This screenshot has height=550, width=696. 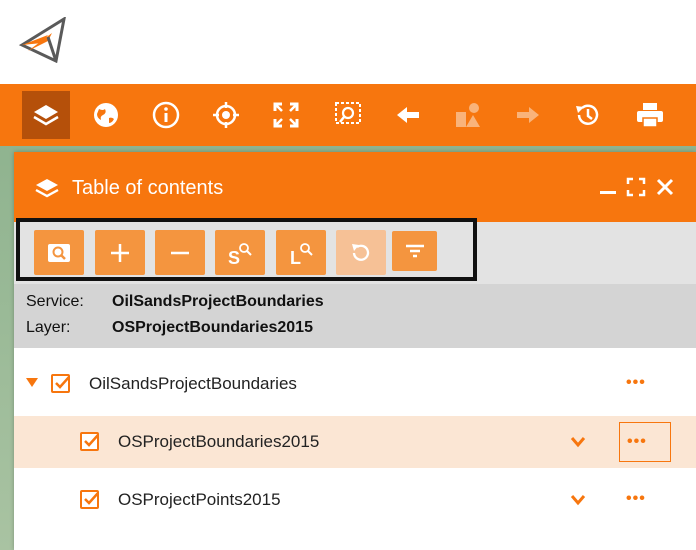 What do you see at coordinates (355, 500) in the screenshot?
I see `tree-row-child: OSProjectPoints2015 •••` at bounding box center [355, 500].